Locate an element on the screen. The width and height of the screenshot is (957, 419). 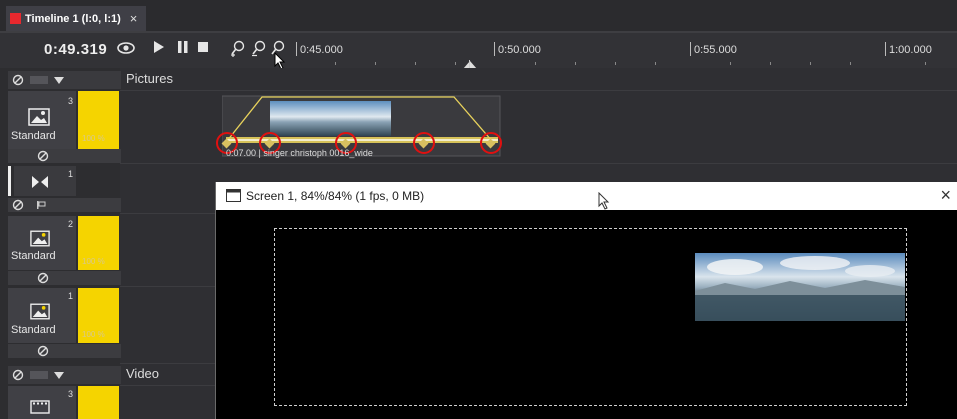
zoom-in-button is located at coordinates (238, 51).